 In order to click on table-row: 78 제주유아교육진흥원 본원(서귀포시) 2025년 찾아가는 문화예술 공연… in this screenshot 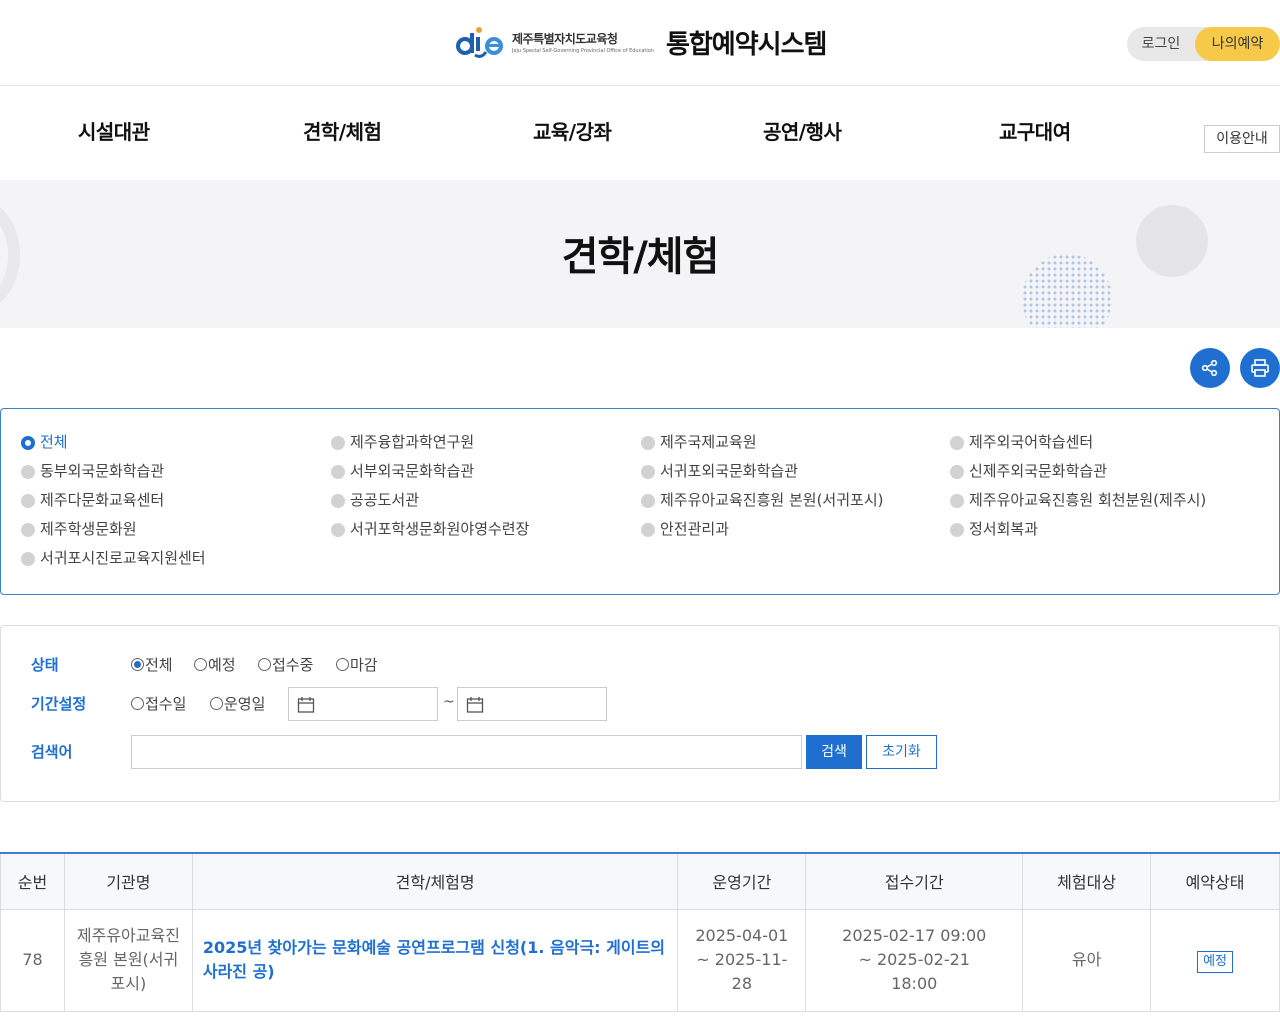, I will do `click(640, 960)`.